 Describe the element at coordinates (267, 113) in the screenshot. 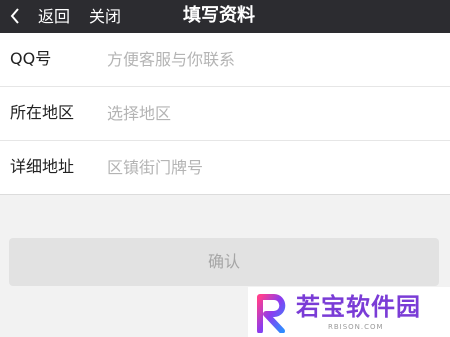

I see `region-select` at that location.